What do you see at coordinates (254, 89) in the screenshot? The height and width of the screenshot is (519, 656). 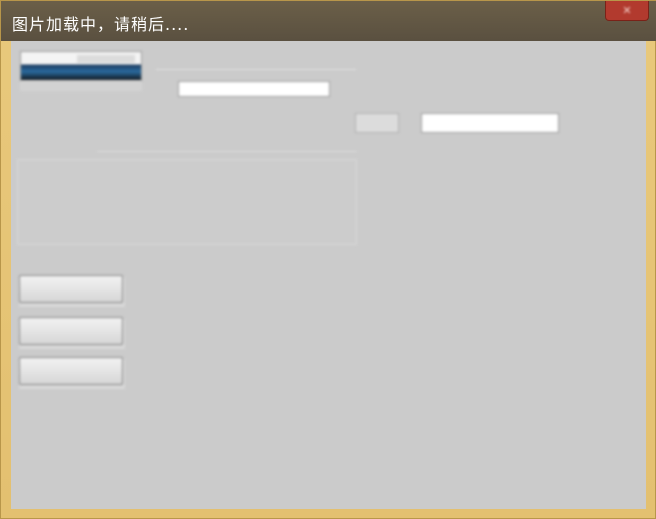 I see `frequency-input` at bounding box center [254, 89].